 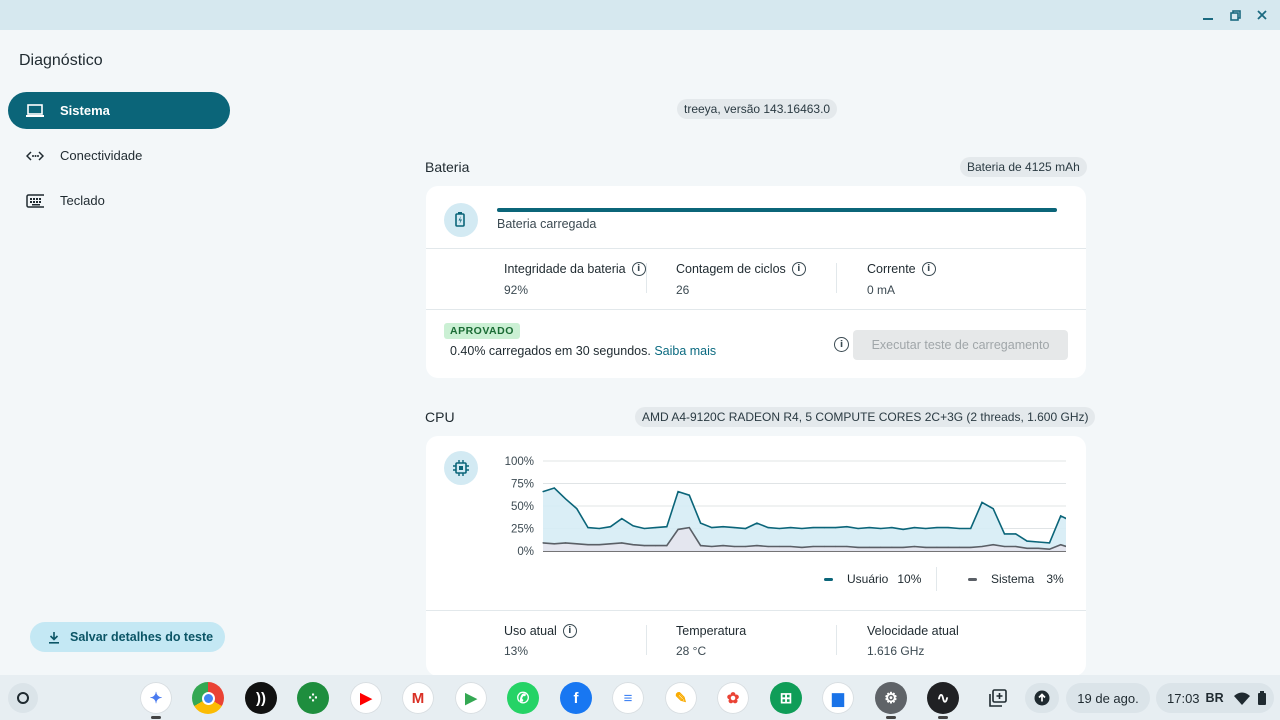 I want to click on save-details-button: Salvar detalhes do teste, so click(x=127, y=637).